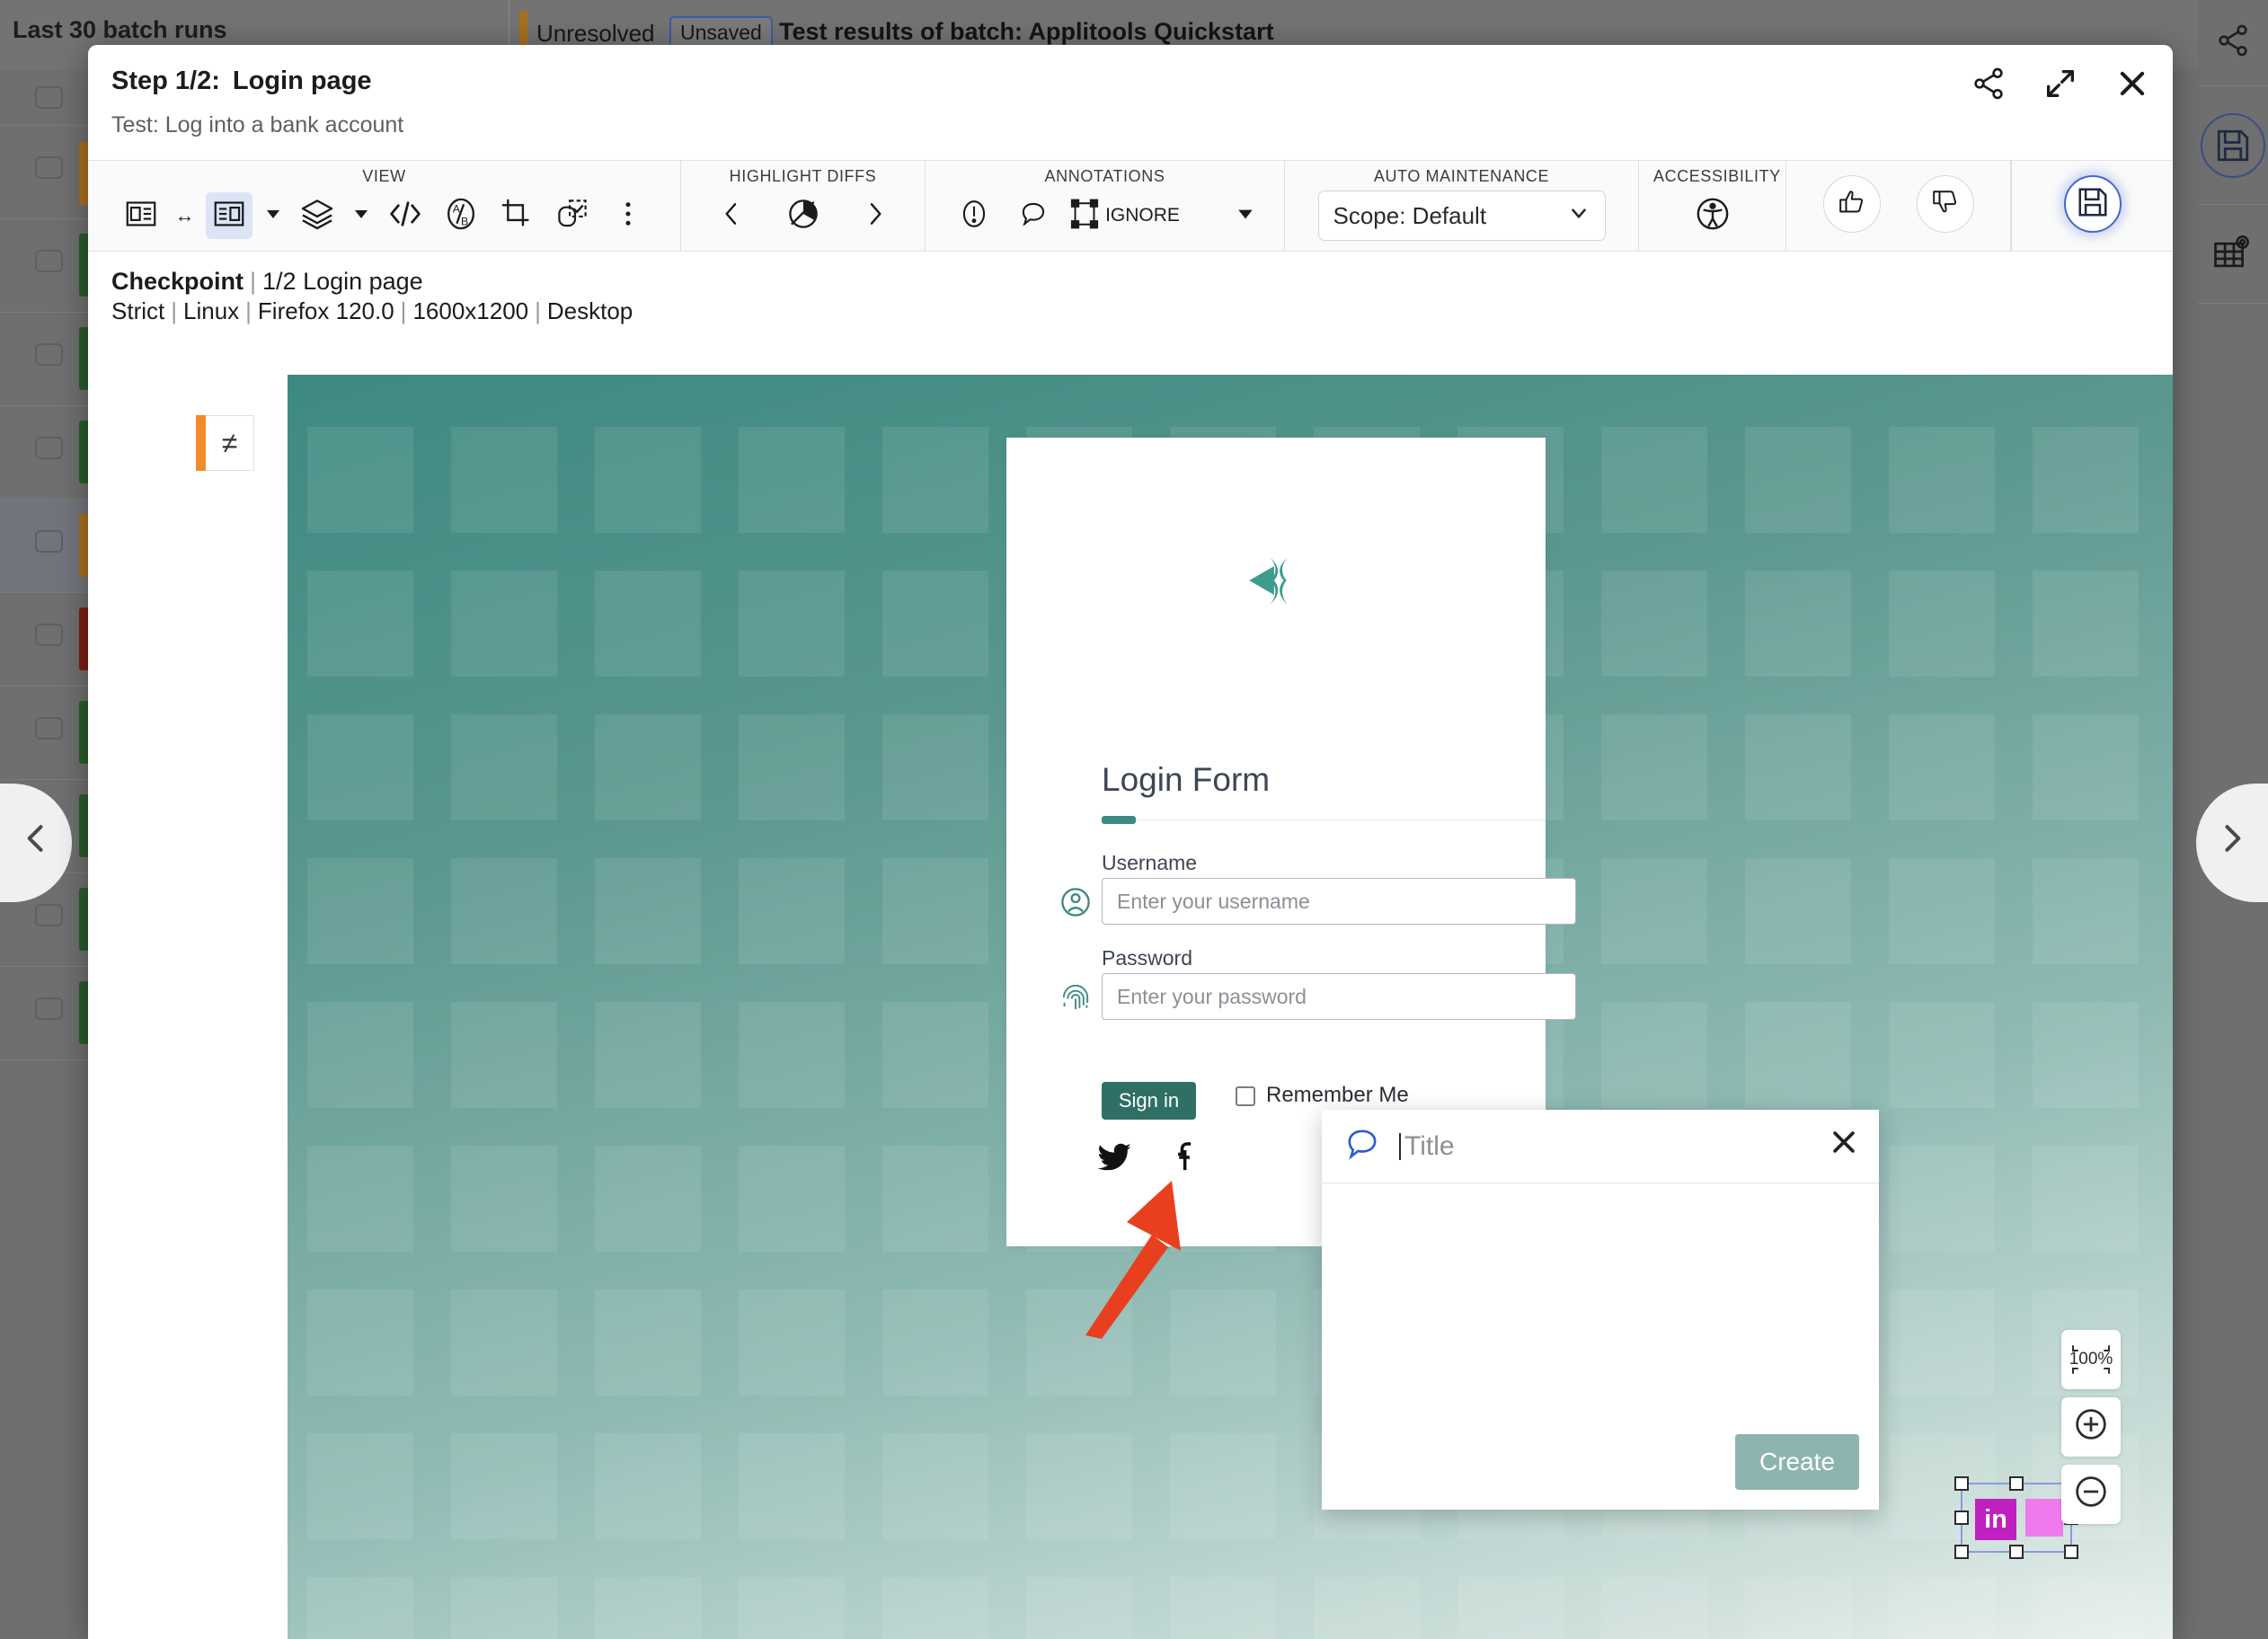  What do you see at coordinates (1844, 1146) in the screenshot?
I see `annotation-close-button` at bounding box center [1844, 1146].